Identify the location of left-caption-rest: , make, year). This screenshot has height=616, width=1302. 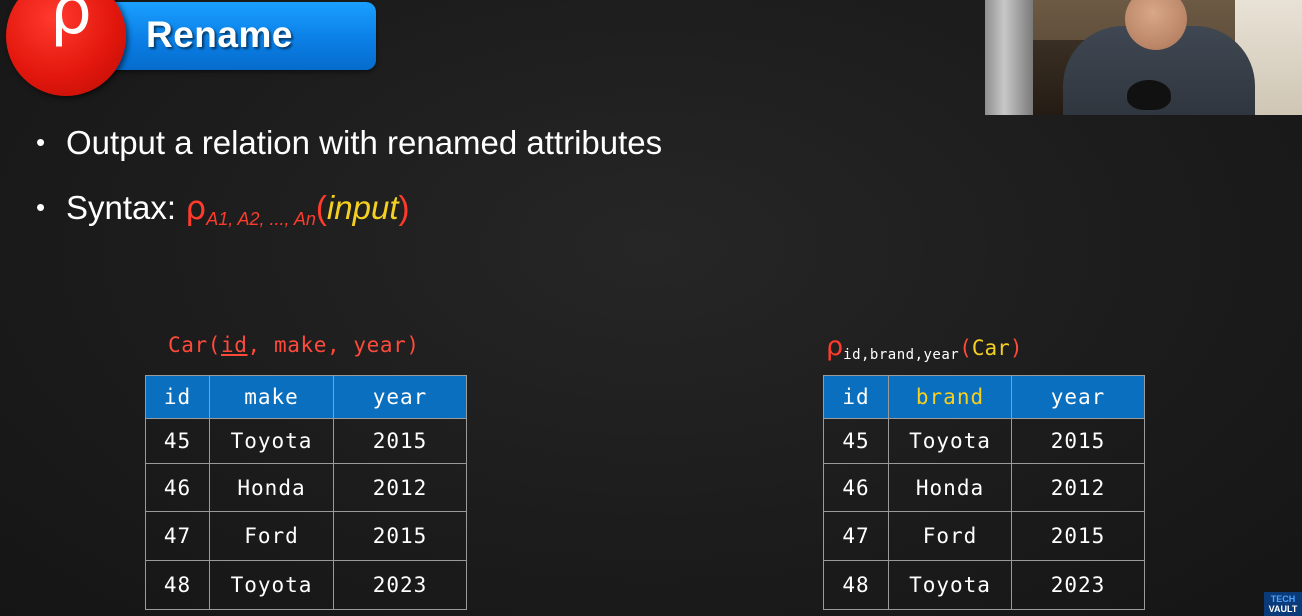
(333, 345).